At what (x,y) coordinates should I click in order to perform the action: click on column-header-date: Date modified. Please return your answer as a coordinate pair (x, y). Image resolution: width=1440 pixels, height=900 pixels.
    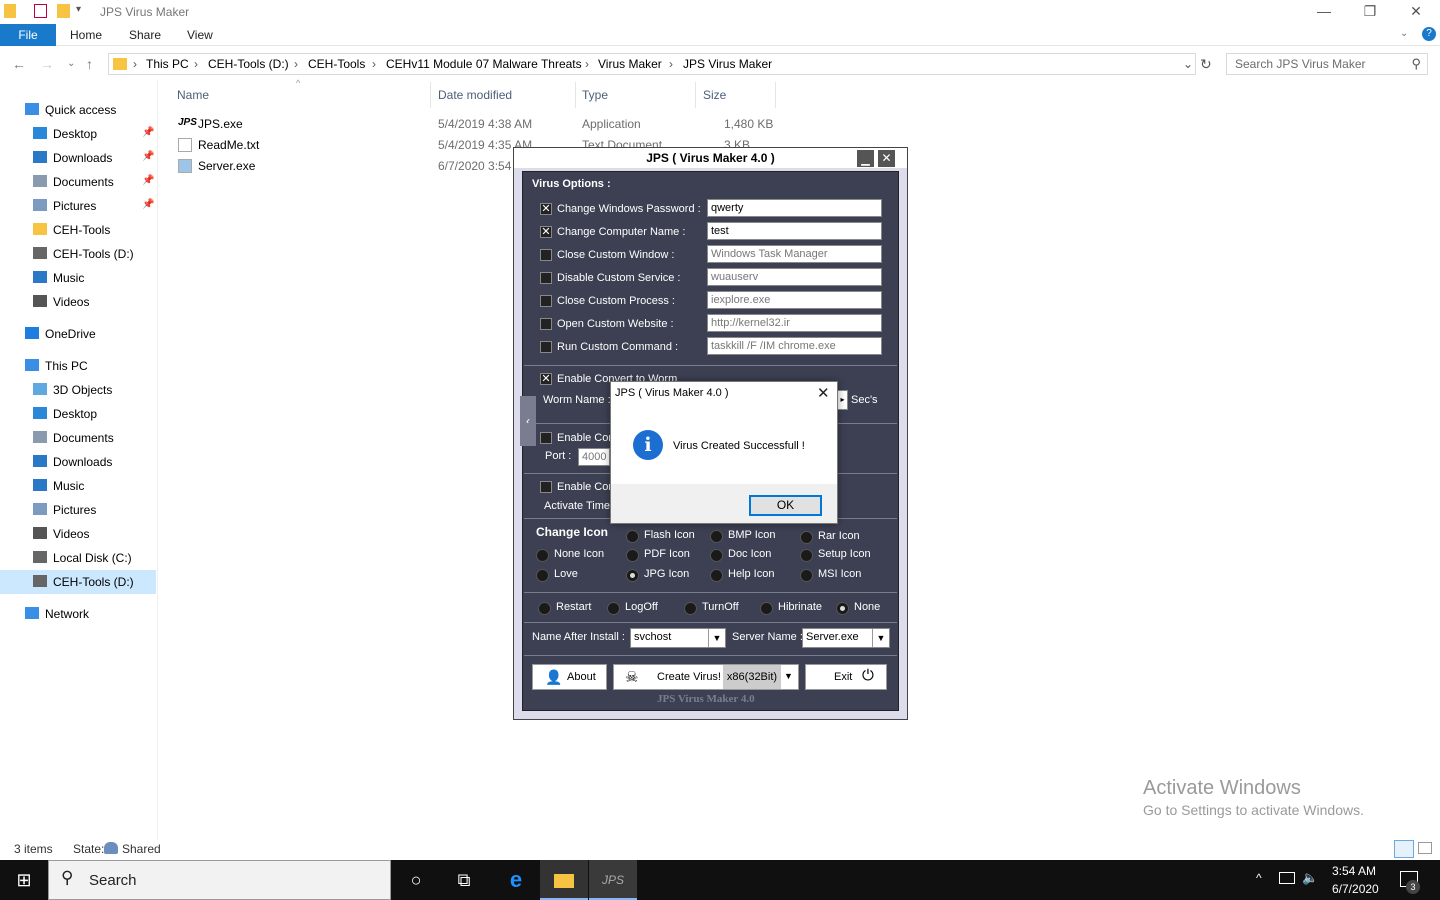
    Looking at the image, I should click on (475, 95).